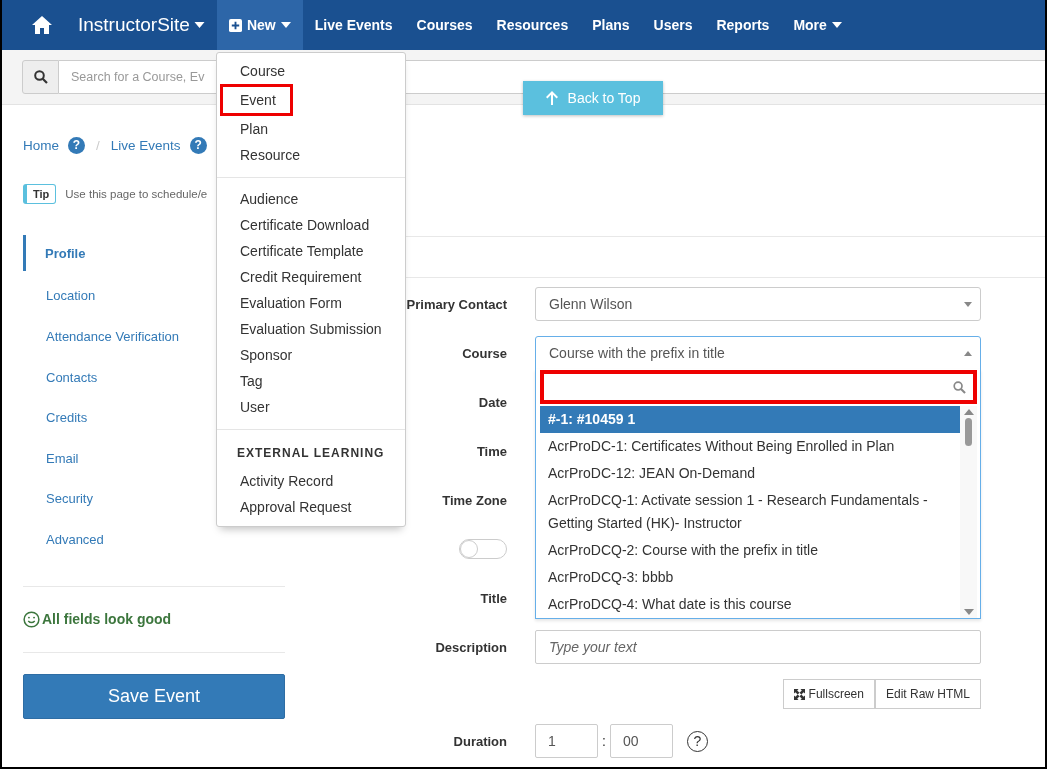  I want to click on search-field, so click(758, 387).